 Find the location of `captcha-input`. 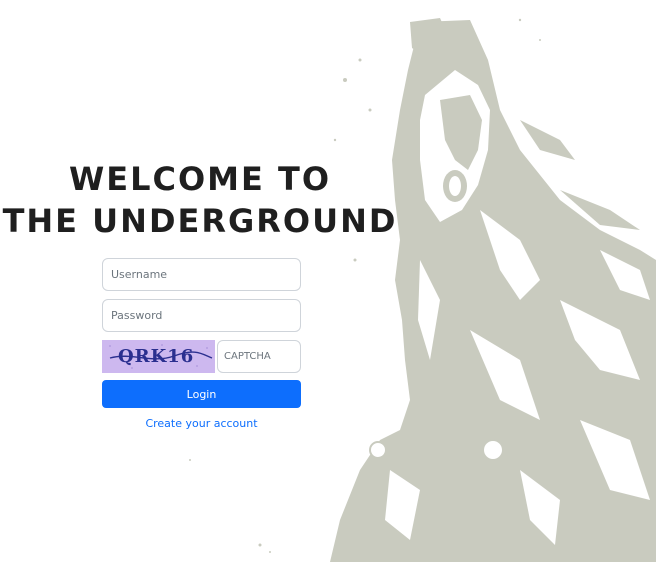

captcha-input is located at coordinates (259, 356).